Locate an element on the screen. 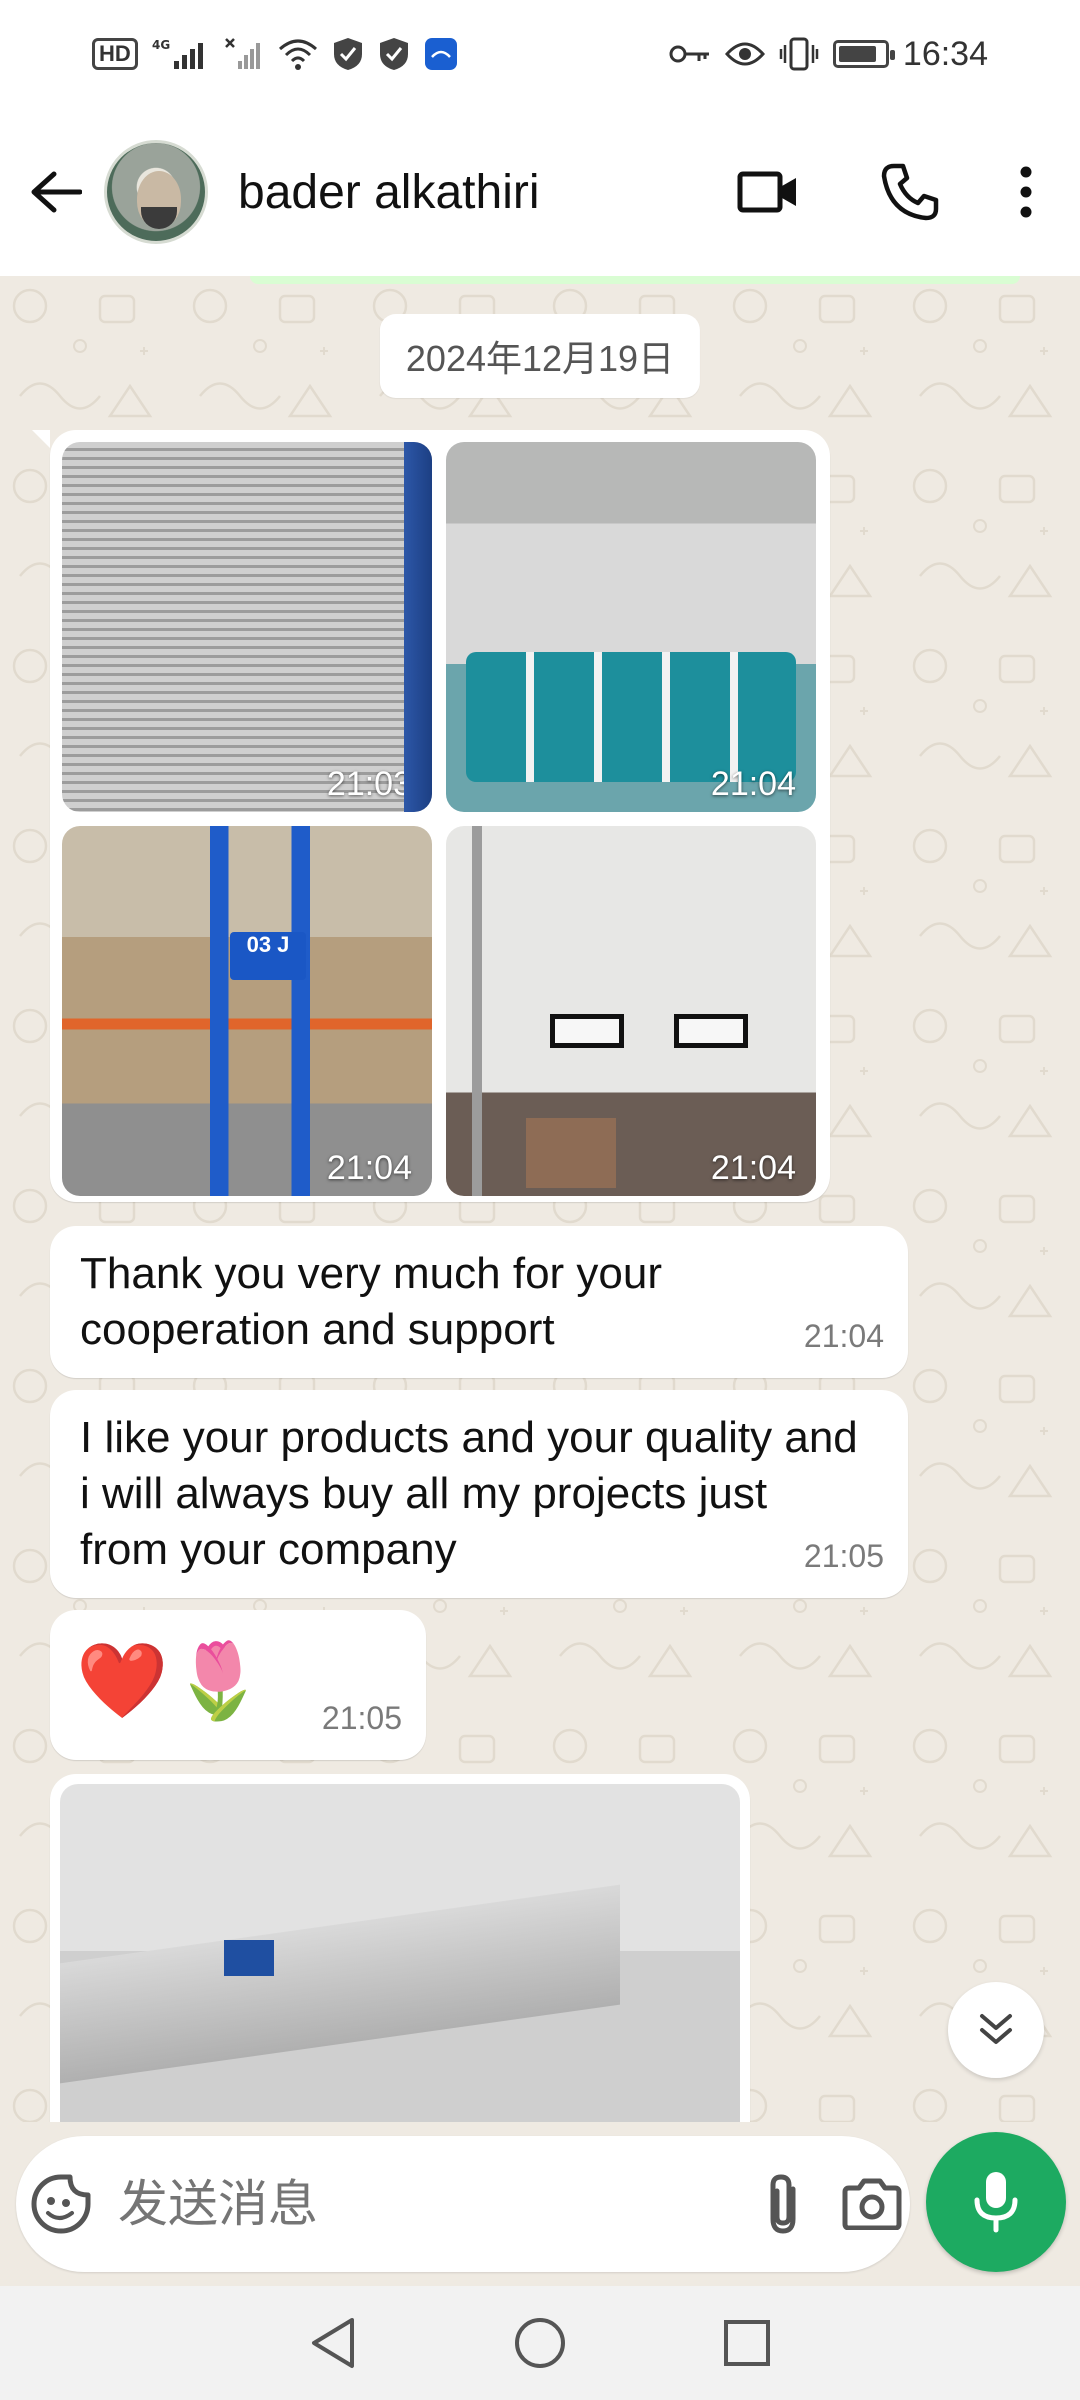  scroll-to-bottom-button is located at coordinates (996, 2030).